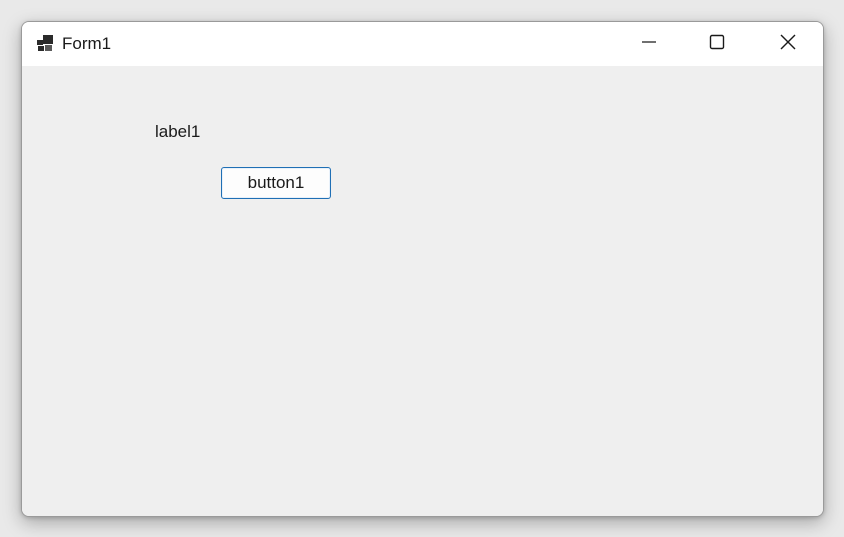 The width and height of the screenshot is (844, 537). What do you see at coordinates (276, 183) in the screenshot?
I see `button1: button1` at bounding box center [276, 183].